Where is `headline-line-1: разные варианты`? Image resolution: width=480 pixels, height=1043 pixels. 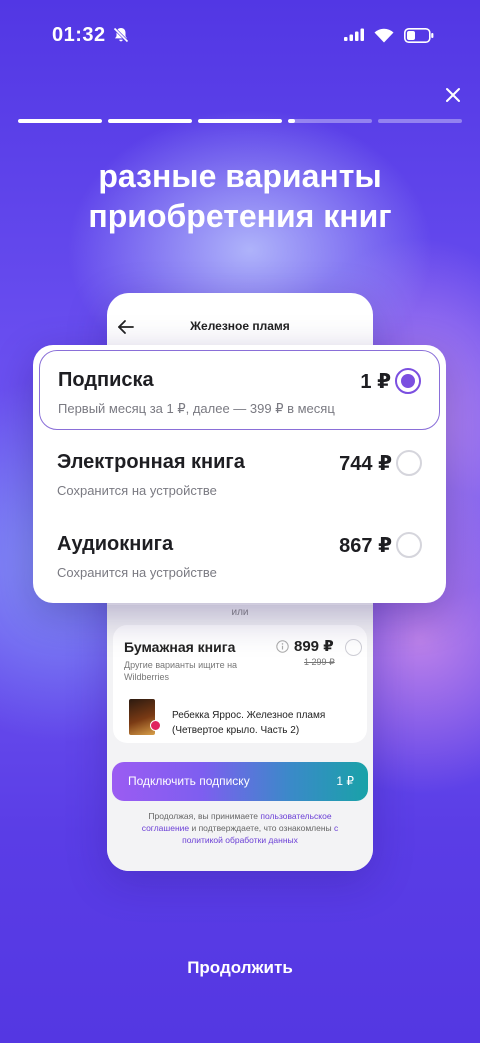
headline-line-1: разные варианты is located at coordinates (240, 176).